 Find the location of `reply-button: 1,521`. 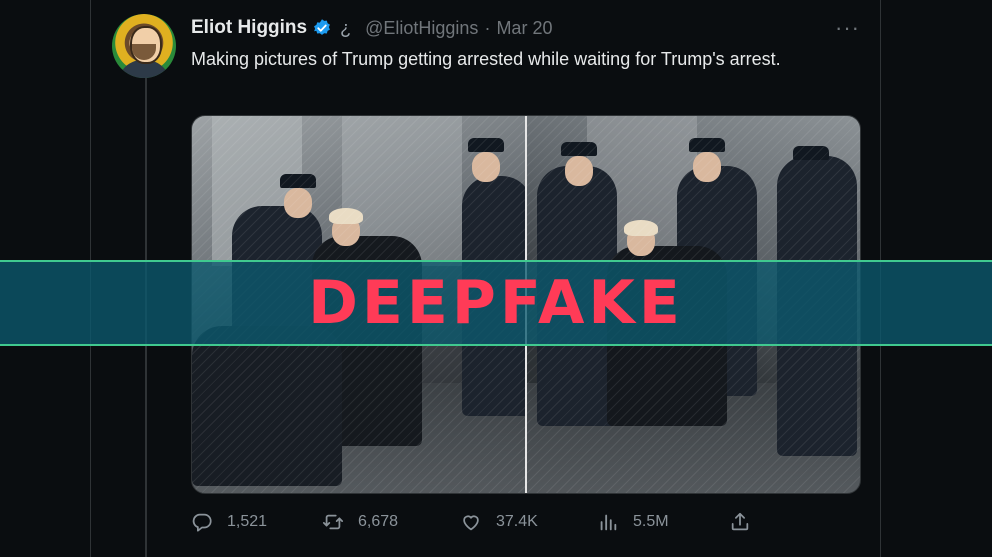

reply-button: 1,521 is located at coordinates (229, 522).